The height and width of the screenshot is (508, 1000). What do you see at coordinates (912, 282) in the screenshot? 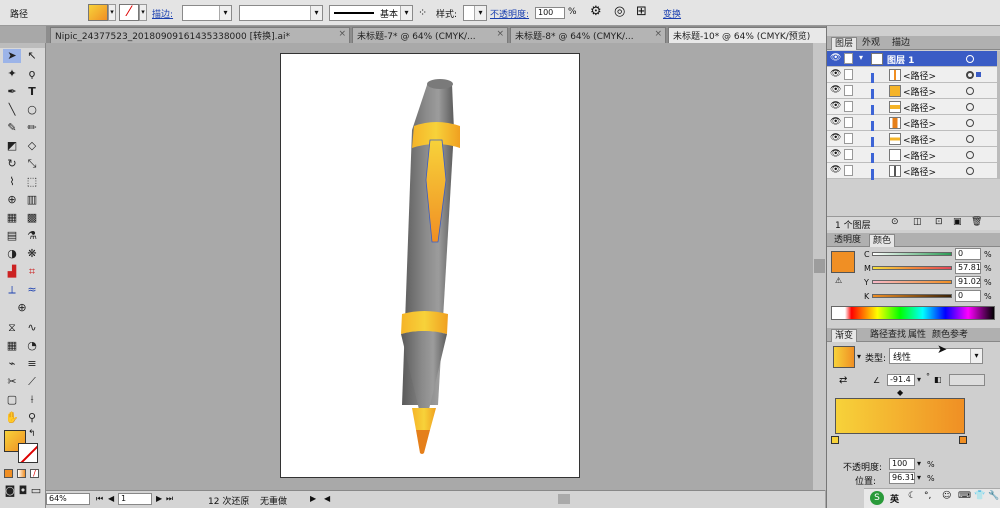
I see `channel-y-slider` at bounding box center [912, 282].